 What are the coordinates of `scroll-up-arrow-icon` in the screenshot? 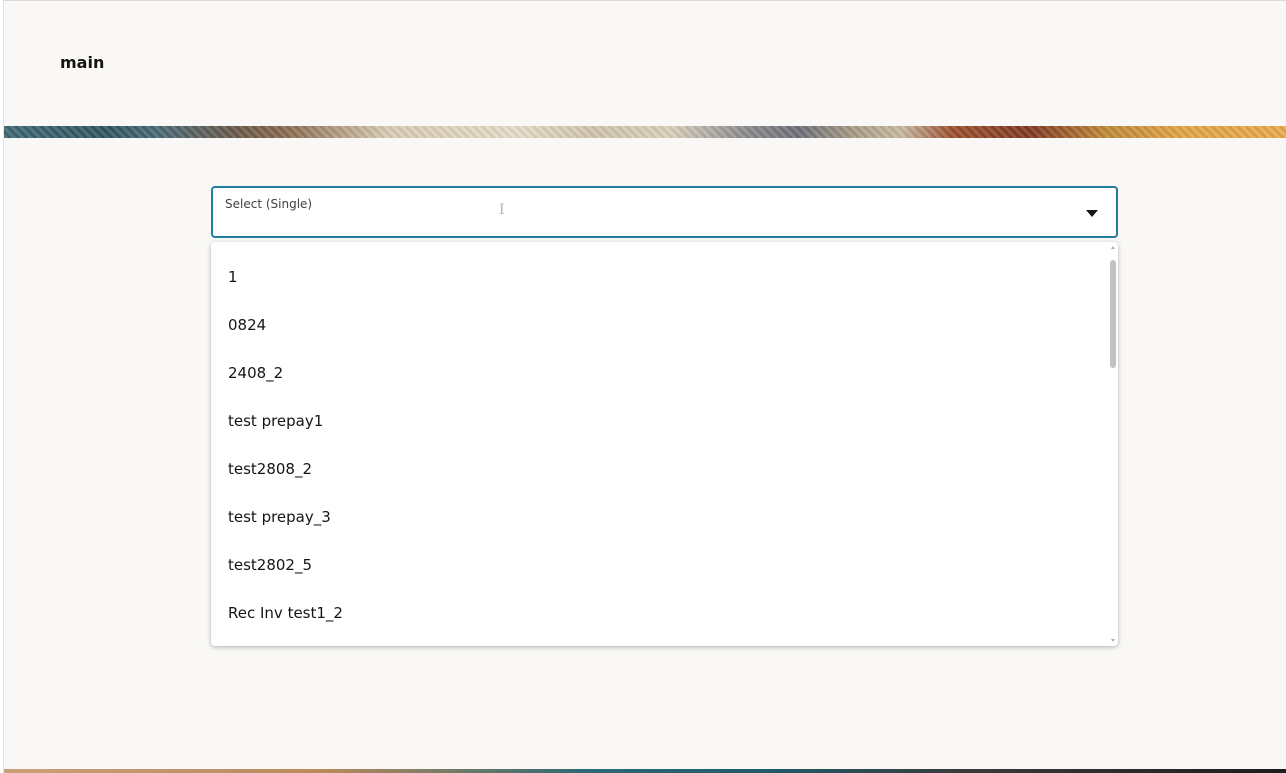 It's located at (1113, 247).